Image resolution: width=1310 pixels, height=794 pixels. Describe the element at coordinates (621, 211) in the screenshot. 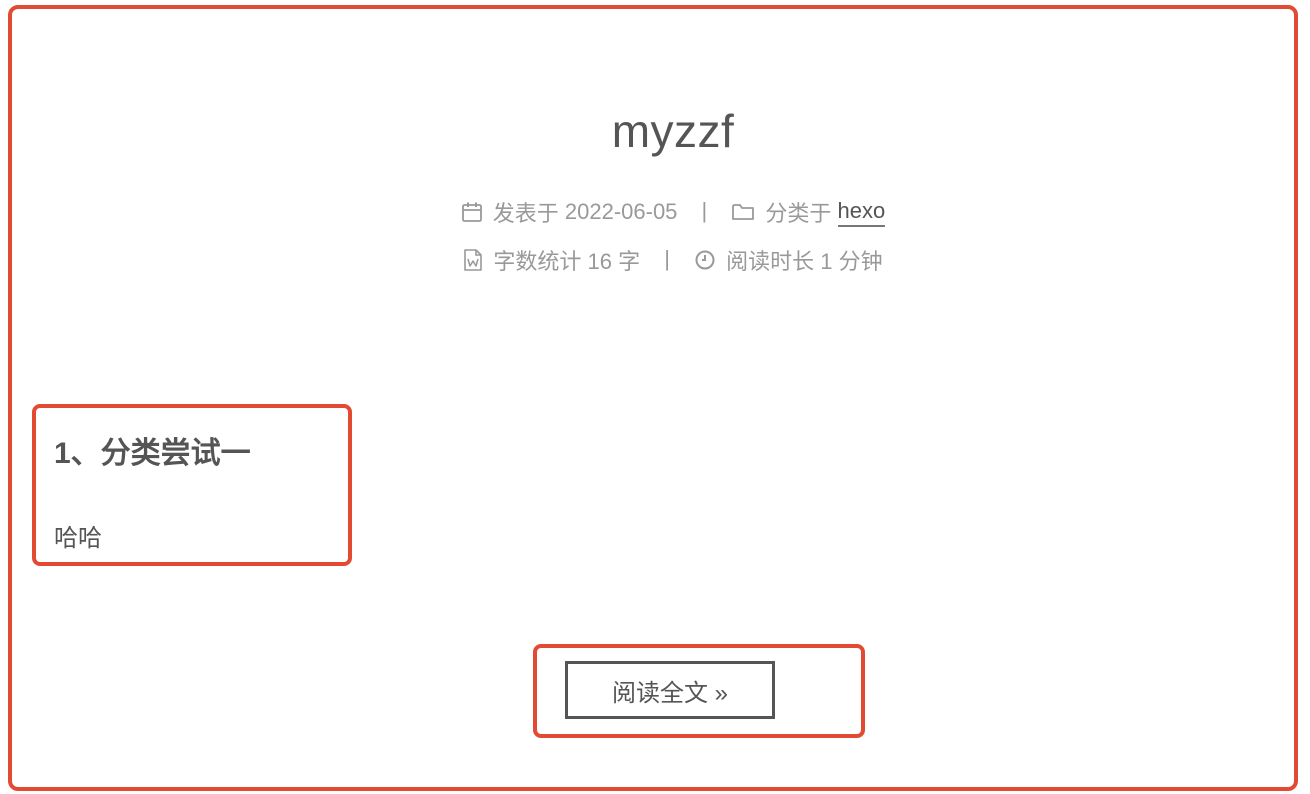

I see `posted-date: 2022-06-05` at that location.